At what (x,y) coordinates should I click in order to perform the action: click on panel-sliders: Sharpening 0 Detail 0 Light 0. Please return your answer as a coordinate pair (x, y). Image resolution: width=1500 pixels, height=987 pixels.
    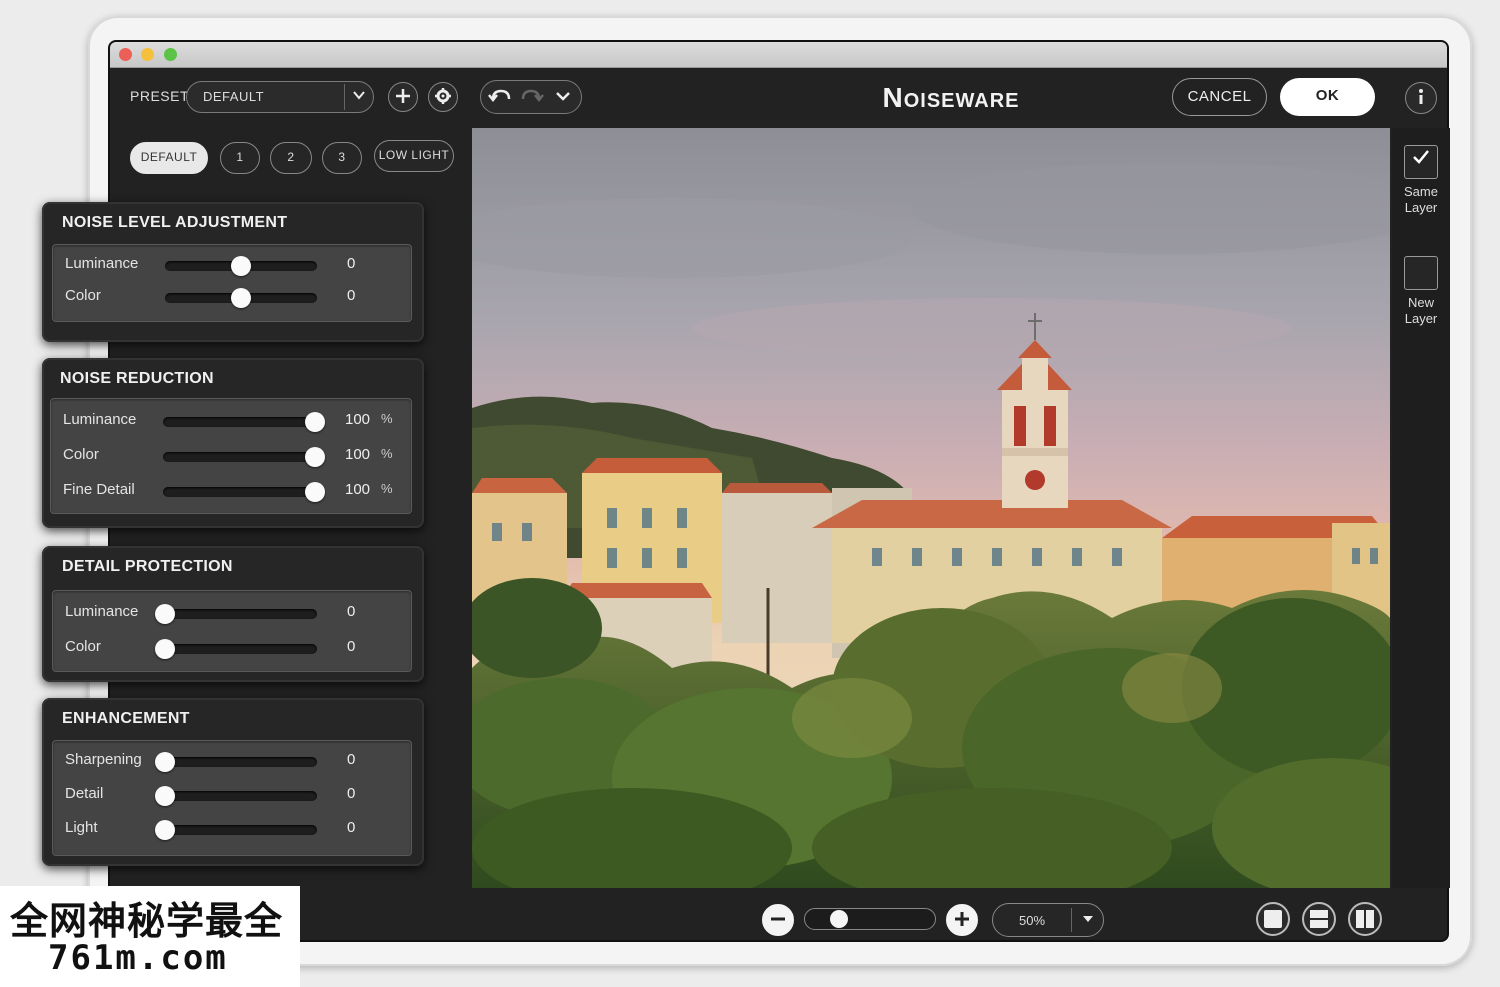
    Looking at the image, I should click on (232, 798).